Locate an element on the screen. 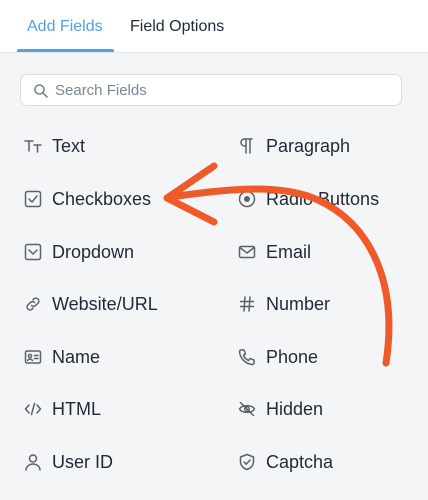 This screenshot has height=500, width=428. field-label: Paragraph is located at coordinates (308, 146).